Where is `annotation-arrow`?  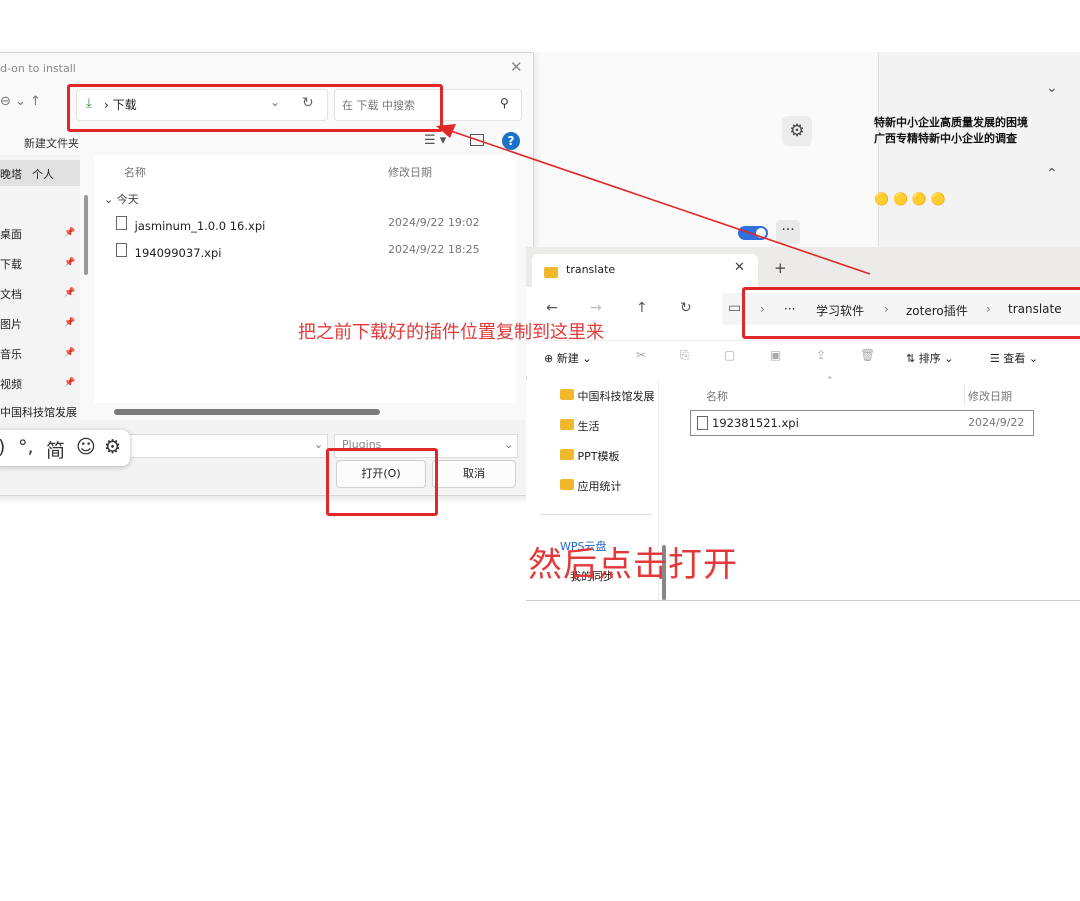
annotation-arrow is located at coordinates (653, 199).